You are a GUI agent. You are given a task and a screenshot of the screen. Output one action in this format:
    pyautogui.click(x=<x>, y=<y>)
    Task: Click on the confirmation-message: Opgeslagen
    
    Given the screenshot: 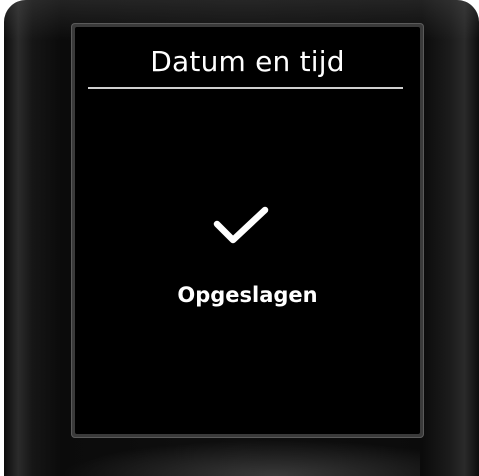 What is the action you would take?
    pyautogui.click(x=247, y=295)
    